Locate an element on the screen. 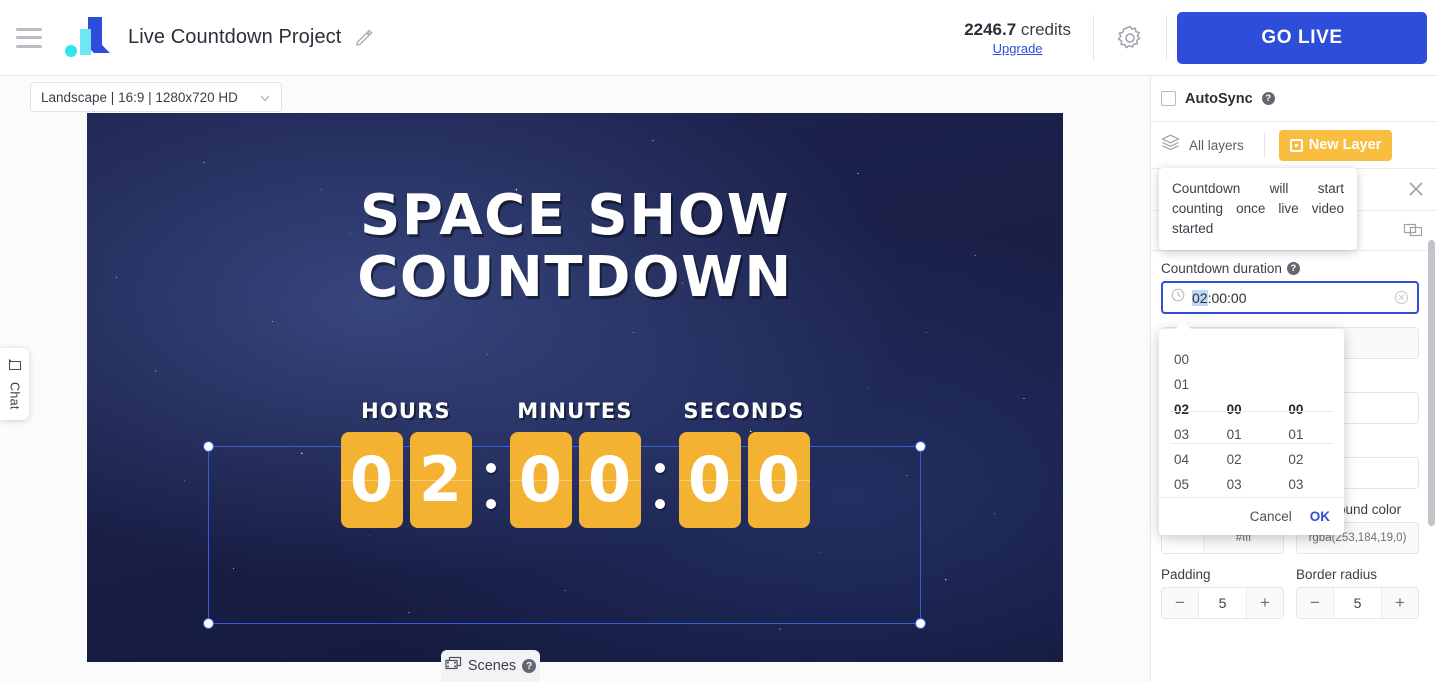  time-picker-rule-bottom is located at coordinates (1251, 443).